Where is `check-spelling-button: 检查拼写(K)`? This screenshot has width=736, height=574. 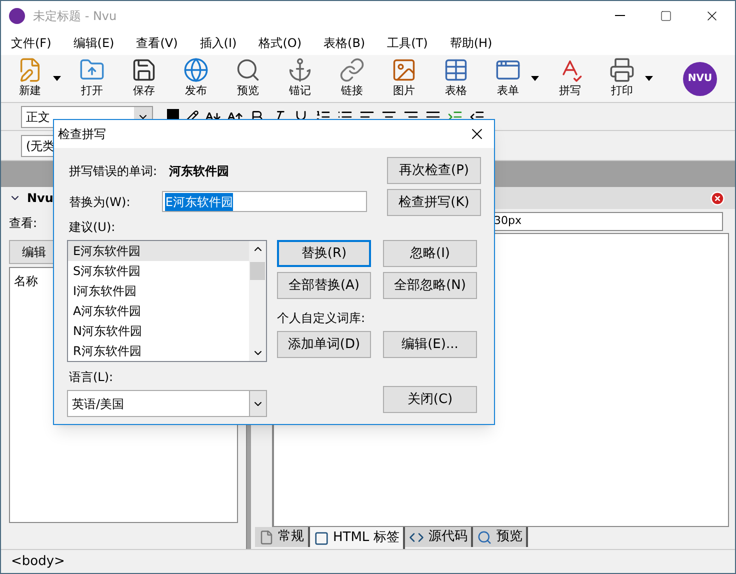 check-spelling-button: 检查拼写(K) is located at coordinates (434, 202).